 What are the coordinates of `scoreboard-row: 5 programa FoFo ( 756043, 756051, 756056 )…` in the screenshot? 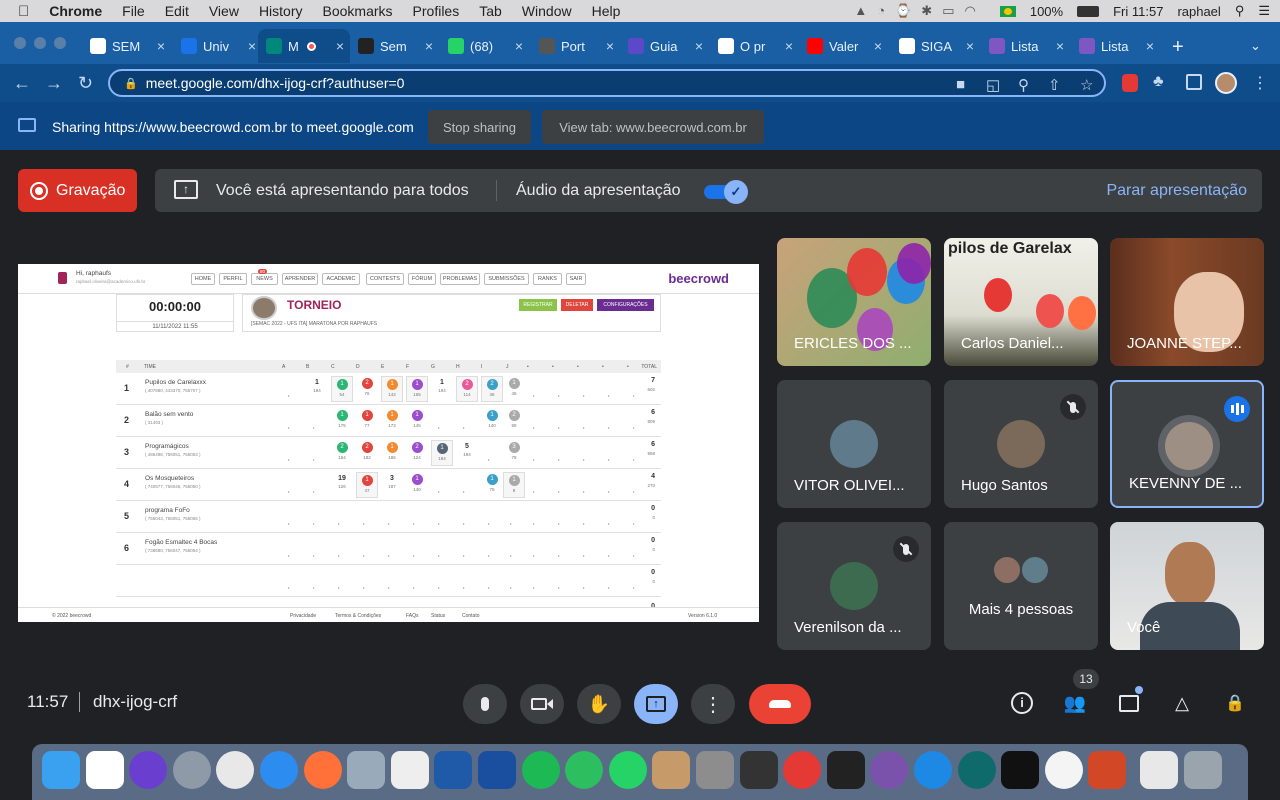 It's located at (388, 517).